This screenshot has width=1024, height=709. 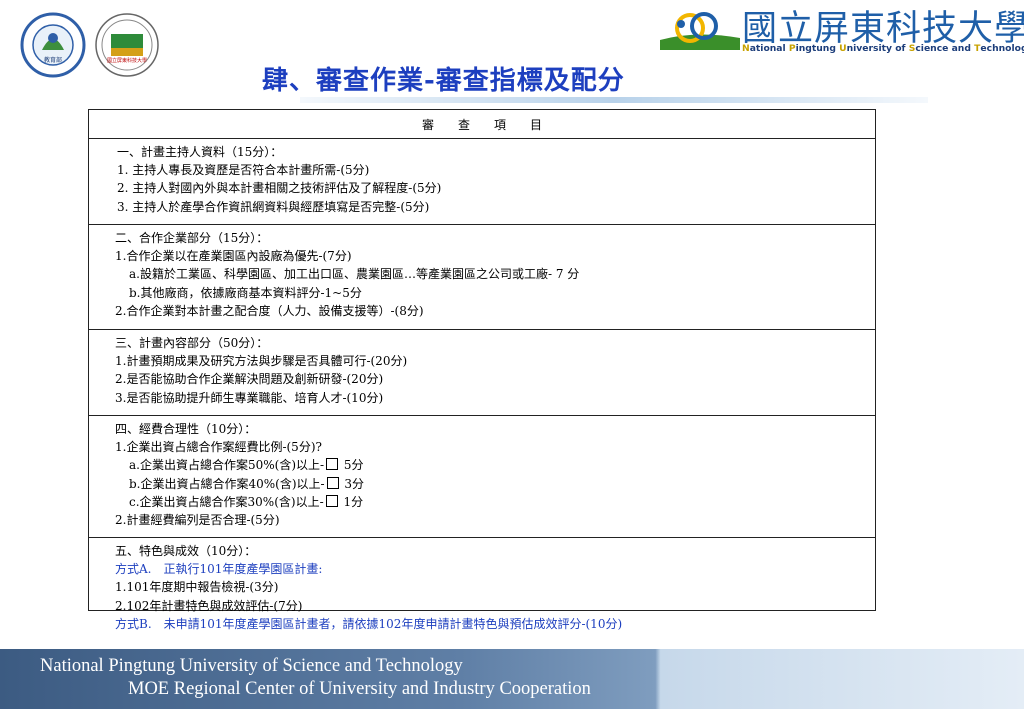 What do you see at coordinates (352, 465) in the screenshot?
I see `criteria-score: 5分` at bounding box center [352, 465].